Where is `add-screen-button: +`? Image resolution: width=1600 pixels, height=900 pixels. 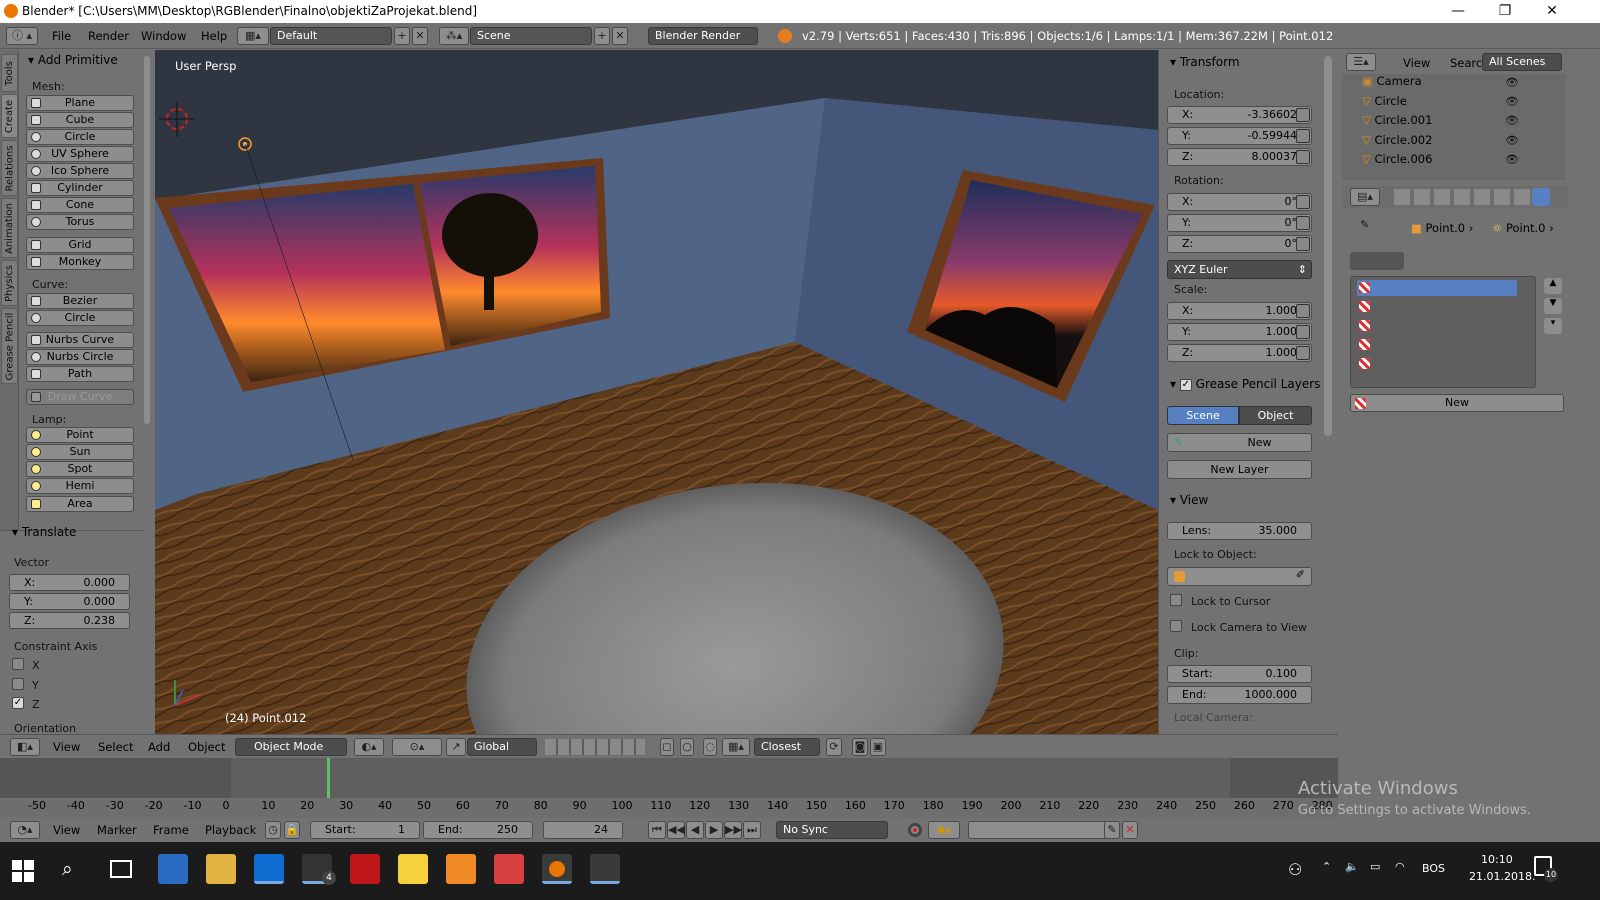 add-screen-button: + is located at coordinates (402, 36).